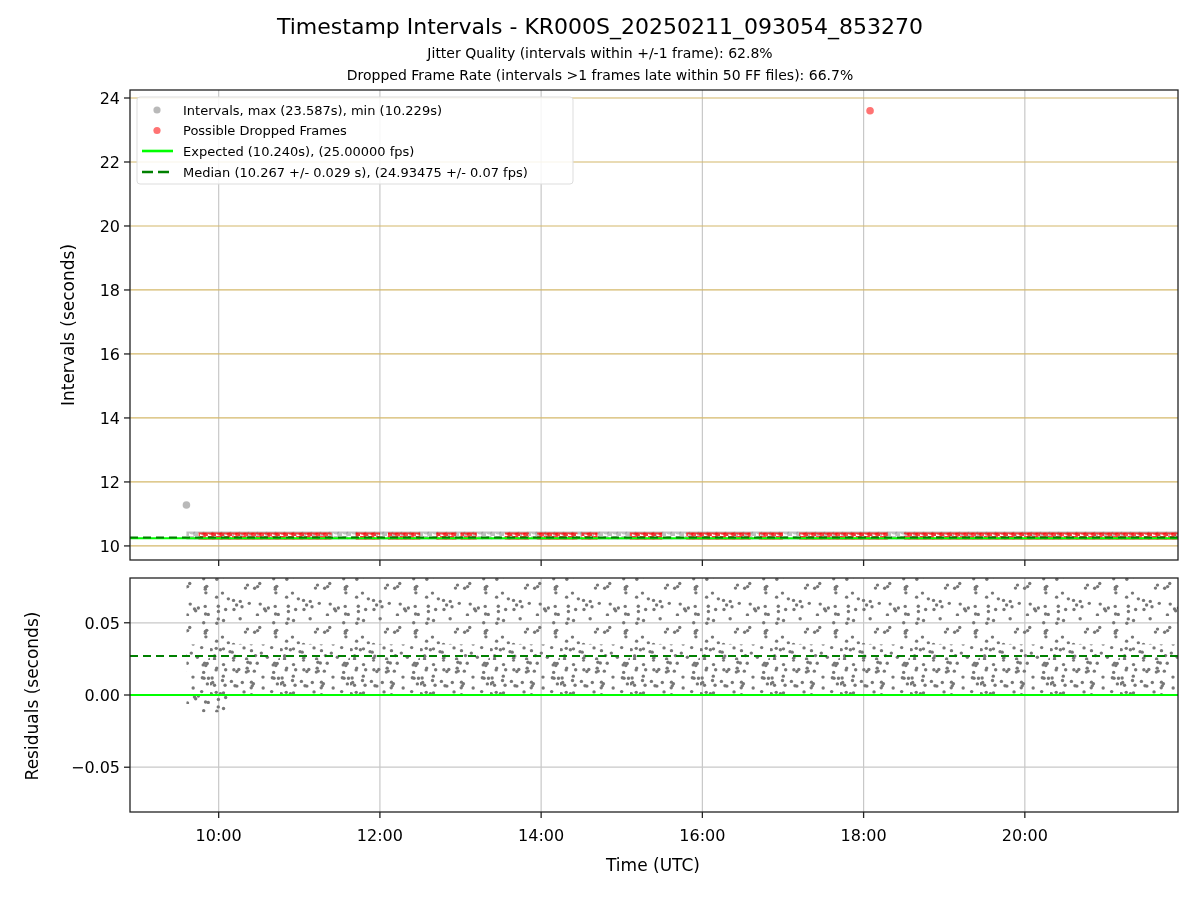  I want to click on tick-label: 12:00, so click(379, 835).